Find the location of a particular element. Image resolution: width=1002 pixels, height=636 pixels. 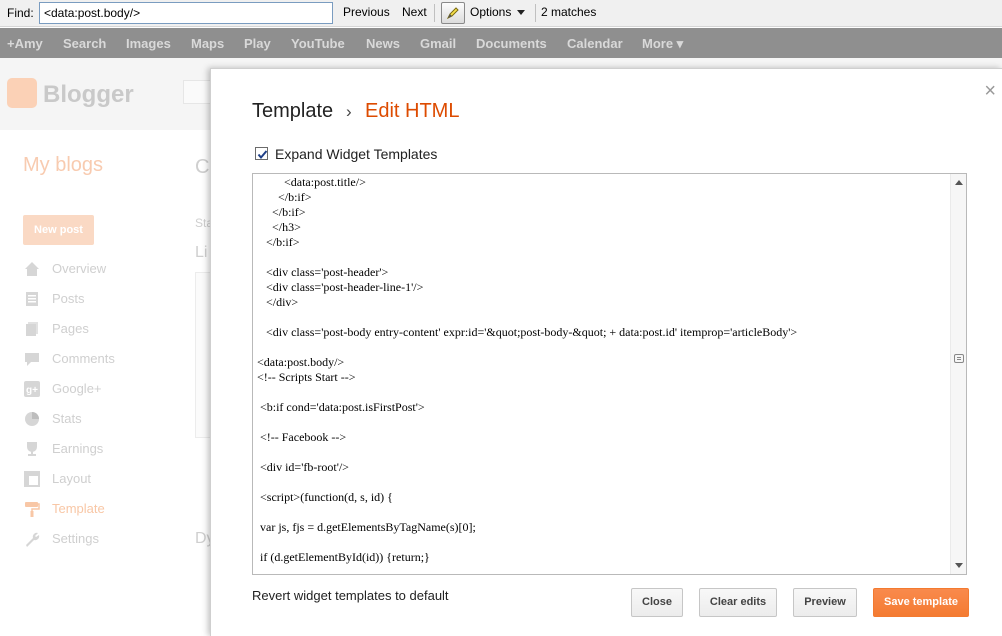

svg-text: g+ is located at coordinates (32, 390).